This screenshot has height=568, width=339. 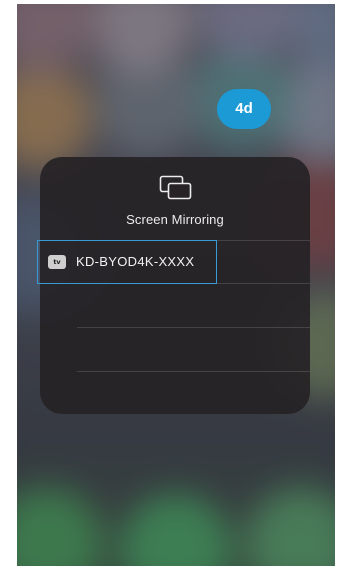 I want to click on screen-mirroring-icon, so click(x=175, y=187).